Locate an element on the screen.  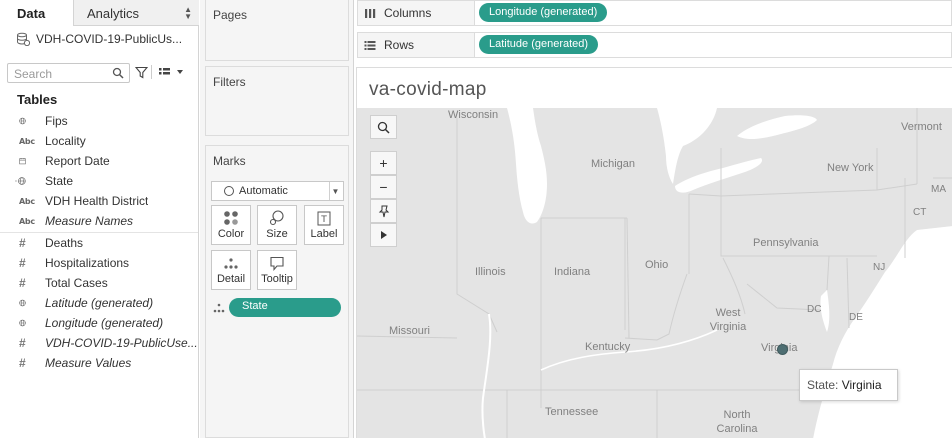
filter-icon is located at coordinates (141, 72).